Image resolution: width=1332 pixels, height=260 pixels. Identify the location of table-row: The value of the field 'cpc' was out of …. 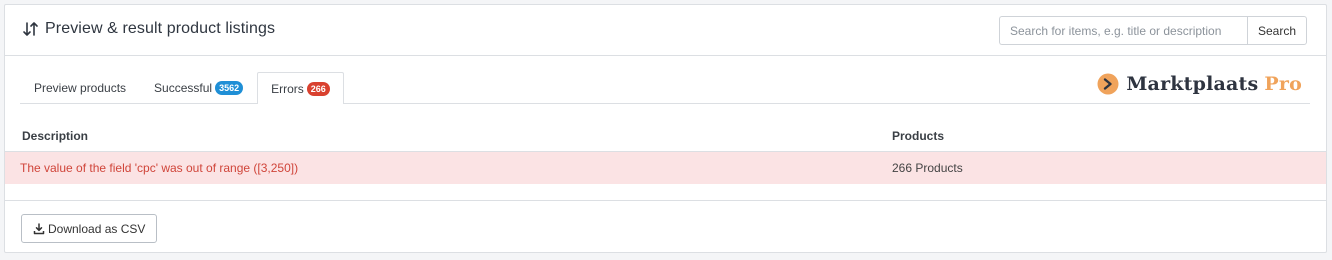
(665, 168).